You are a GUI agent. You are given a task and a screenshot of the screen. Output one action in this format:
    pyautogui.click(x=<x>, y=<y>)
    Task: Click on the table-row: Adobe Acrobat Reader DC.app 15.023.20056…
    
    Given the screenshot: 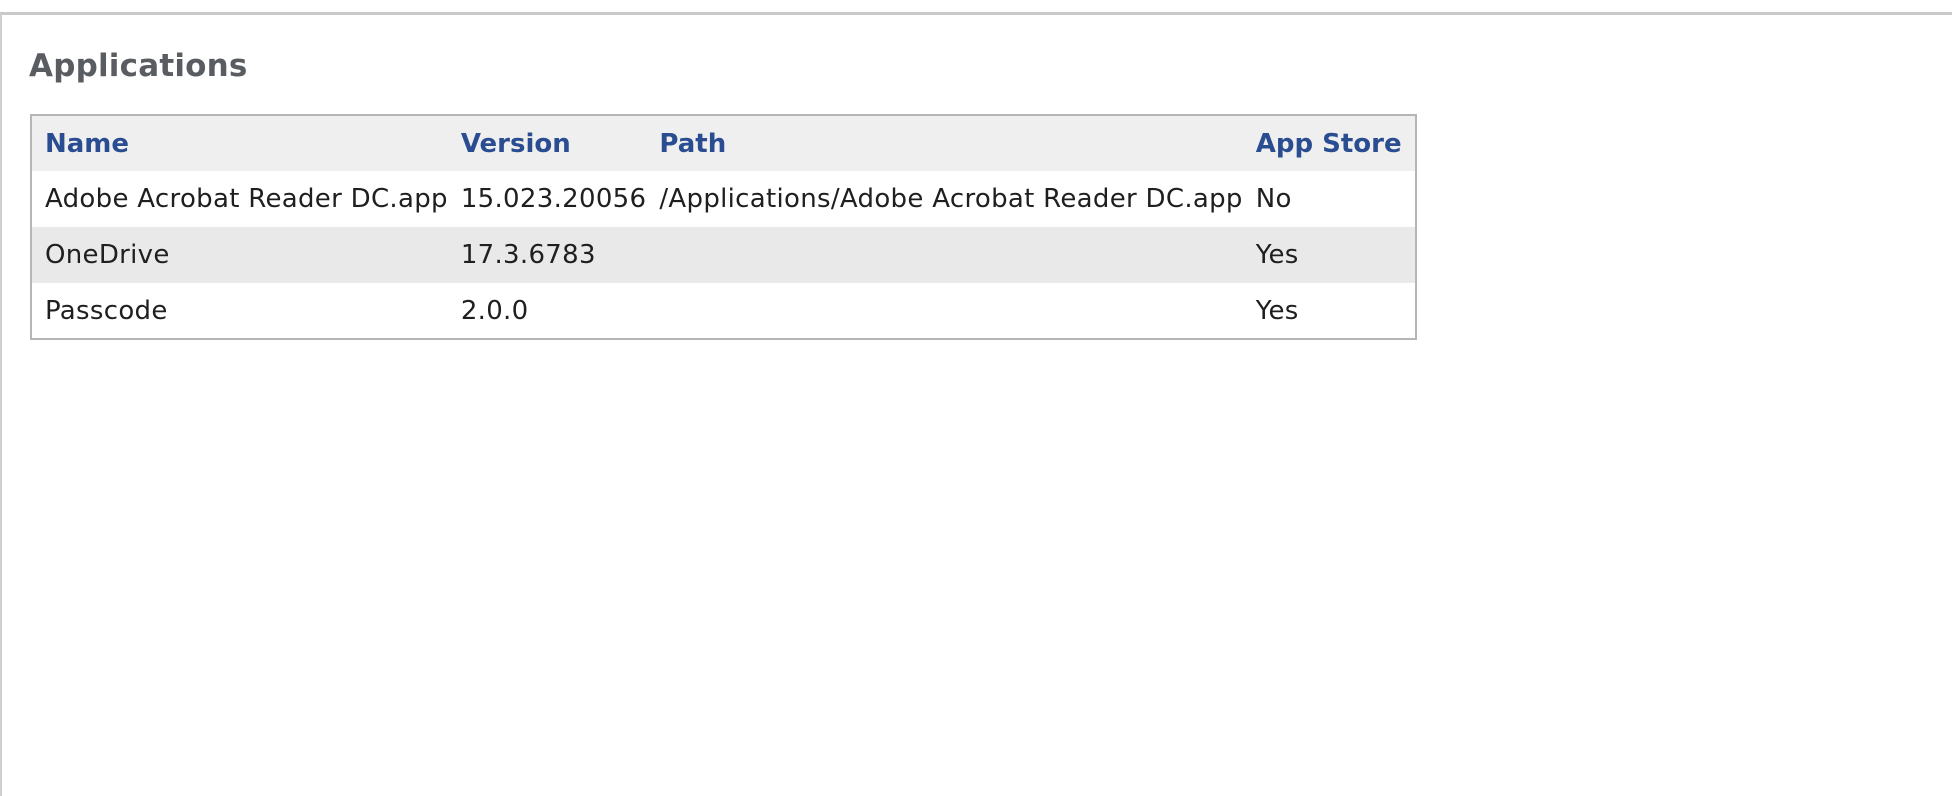 What is the action you would take?
    pyautogui.click(x=723, y=199)
    